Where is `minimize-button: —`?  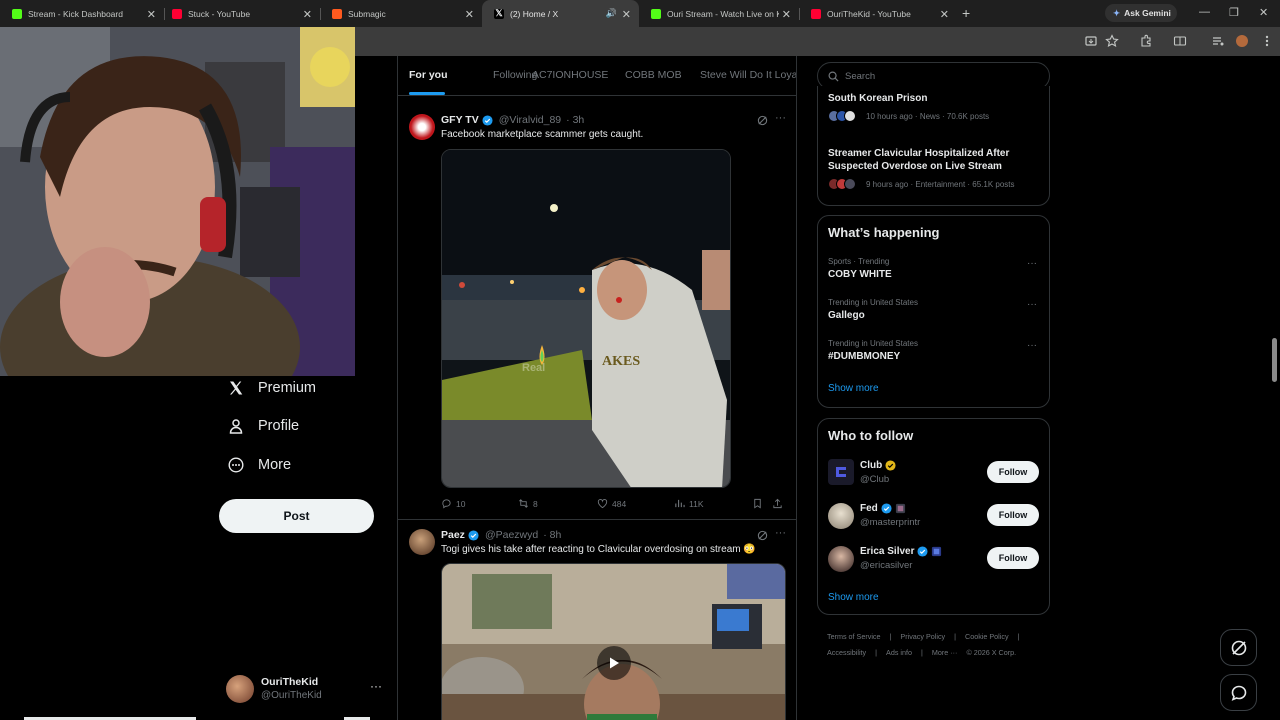
minimize-button: — is located at coordinates (1204, 12).